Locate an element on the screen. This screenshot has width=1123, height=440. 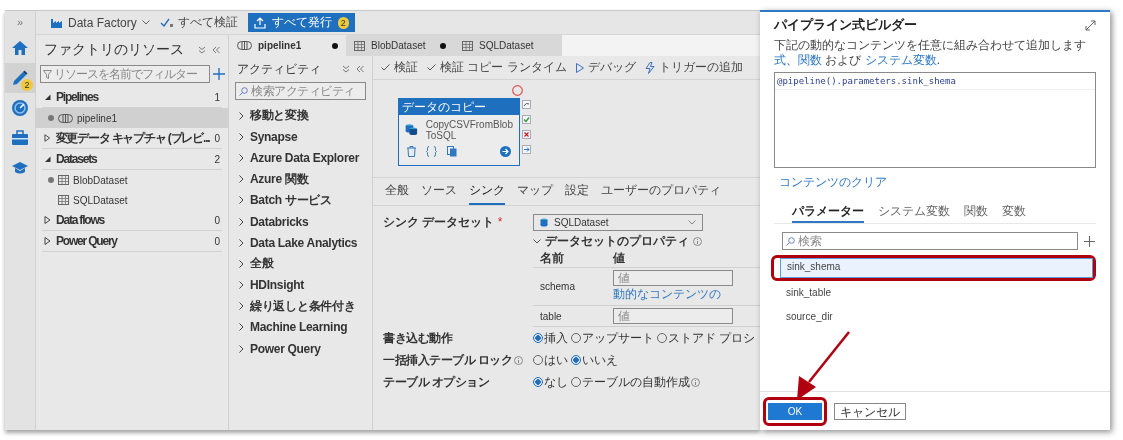
factory-selector: Data Factory is located at coordinates (100, 22).